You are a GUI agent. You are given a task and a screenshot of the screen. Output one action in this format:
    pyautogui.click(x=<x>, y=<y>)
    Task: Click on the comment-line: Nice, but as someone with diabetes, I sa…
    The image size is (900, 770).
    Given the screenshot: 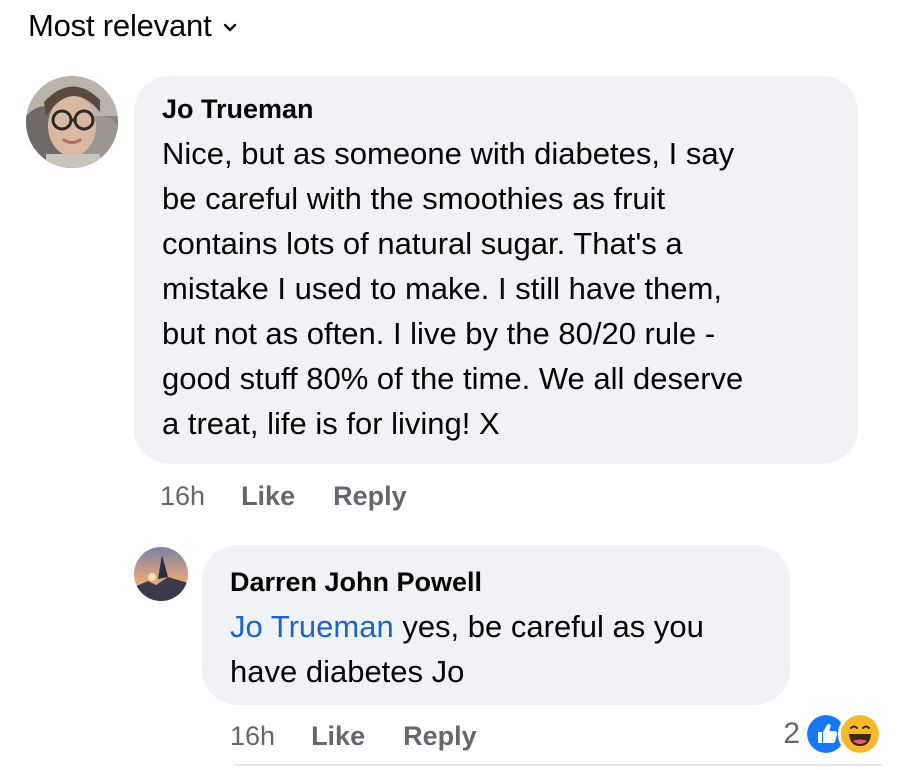 What is the action you would take?
    pyautogui.click(x=448, y=153)
    